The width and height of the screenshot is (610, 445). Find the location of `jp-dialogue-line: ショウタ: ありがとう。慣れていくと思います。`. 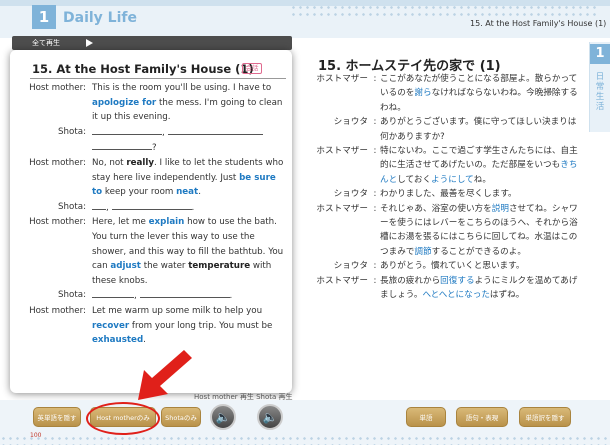

jp-dialogue-line: ショウタ: ありがとう。慣れていくと思います。 is located at coordinates (448, 266).